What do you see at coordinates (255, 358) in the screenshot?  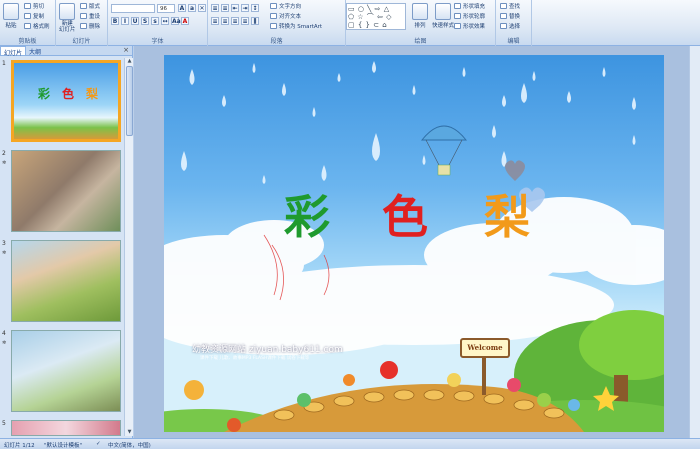 I see `site-watermark-sub: 课件下载 儿歌、故事MP3 FLASH课件下载 试卷下载等` at bounding box center [255, 358].